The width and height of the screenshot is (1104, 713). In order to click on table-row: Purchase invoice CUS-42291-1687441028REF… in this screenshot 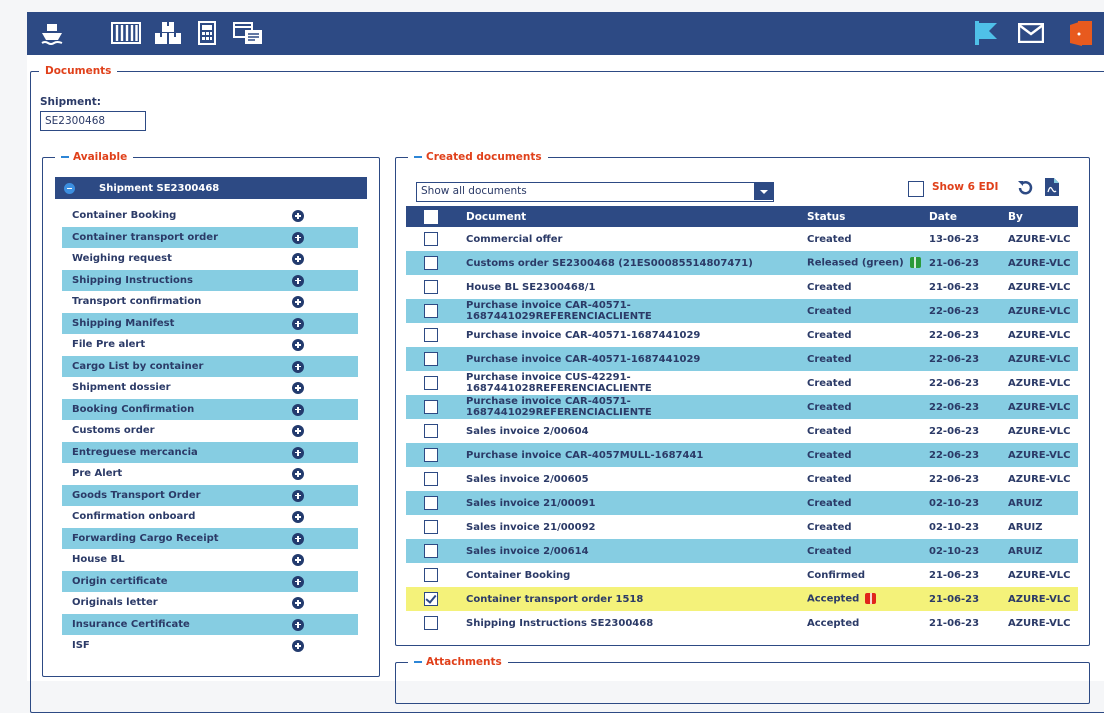, I will do `click(742, 383)`.